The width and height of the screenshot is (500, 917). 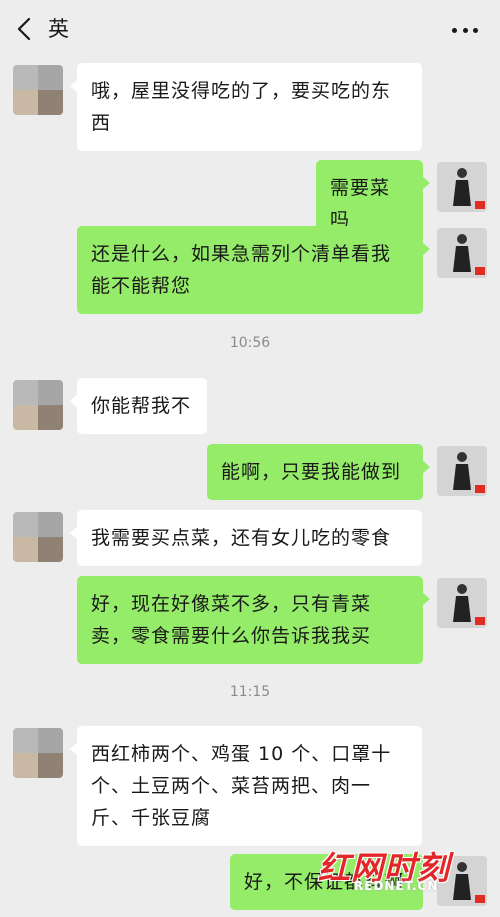 What do you see at coordinates (58, 29) in the screenshot?
I see `chat-title: 英` at bounding box center [58, 29].